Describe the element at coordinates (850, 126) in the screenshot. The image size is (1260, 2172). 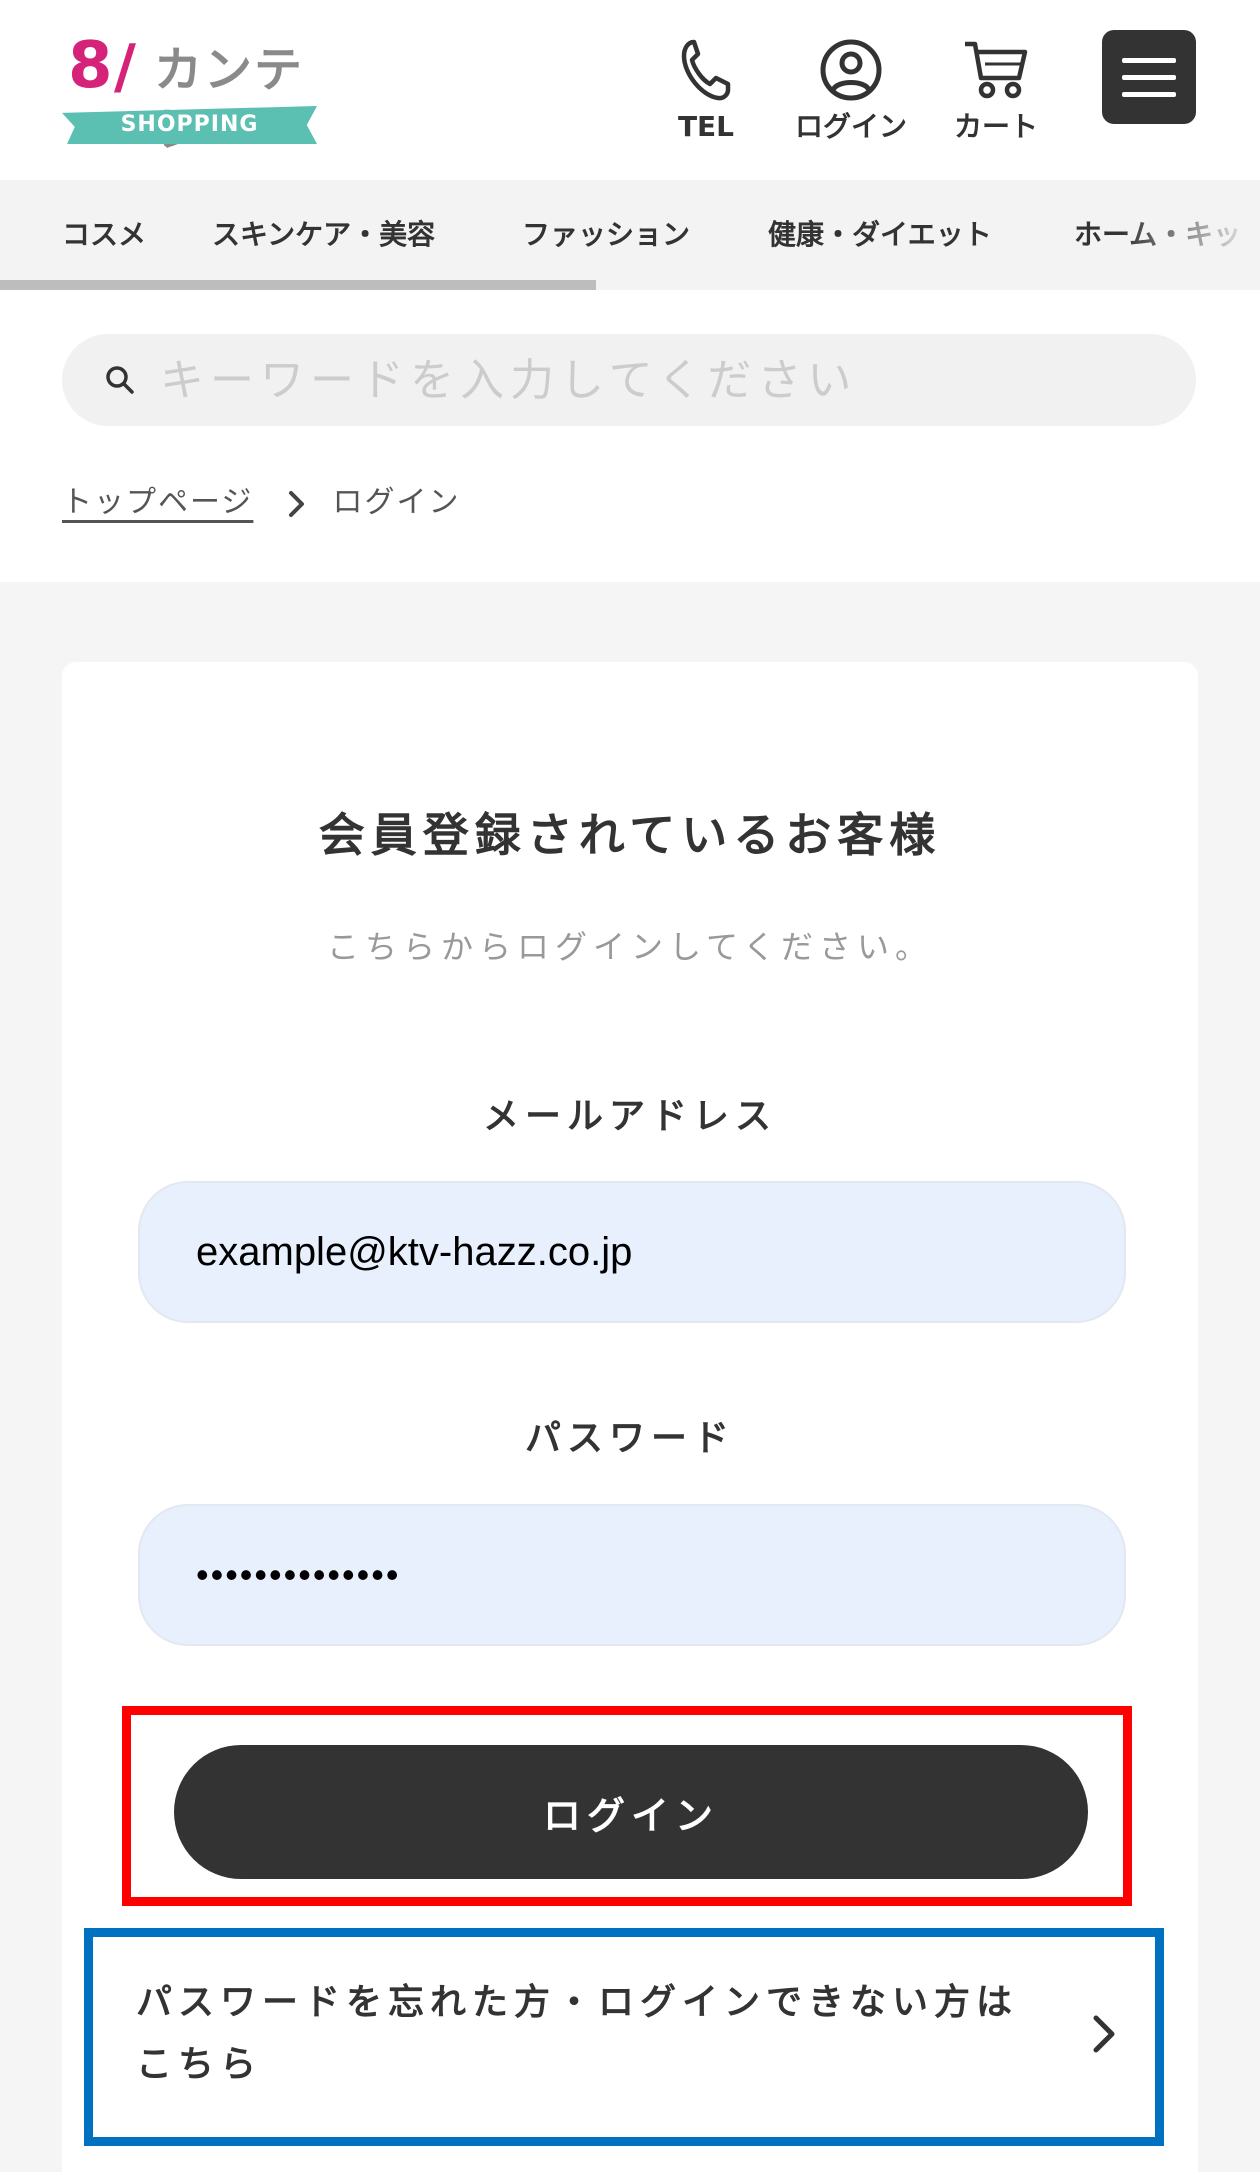
I see `login-nav-label: ログイン` at that location.